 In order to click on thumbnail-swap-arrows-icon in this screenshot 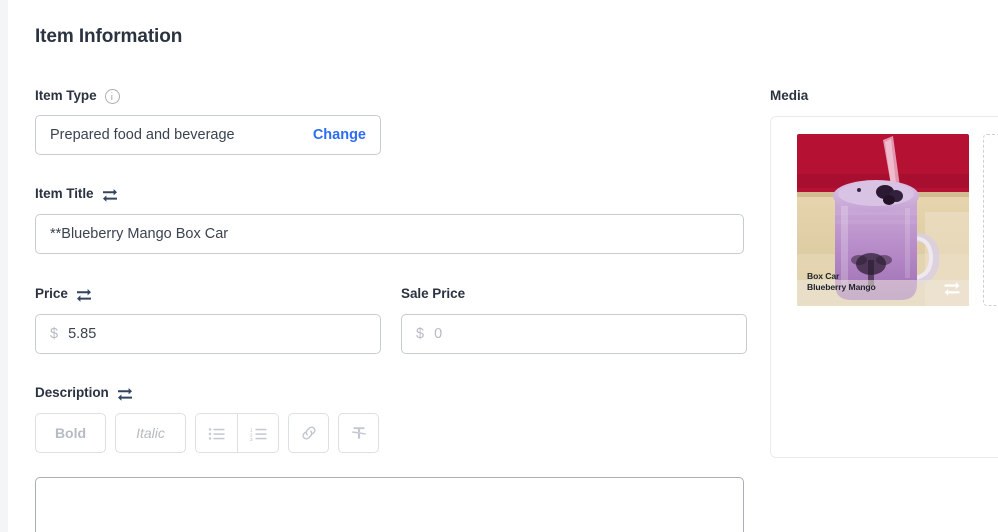, I will do `click(952, 288)`.